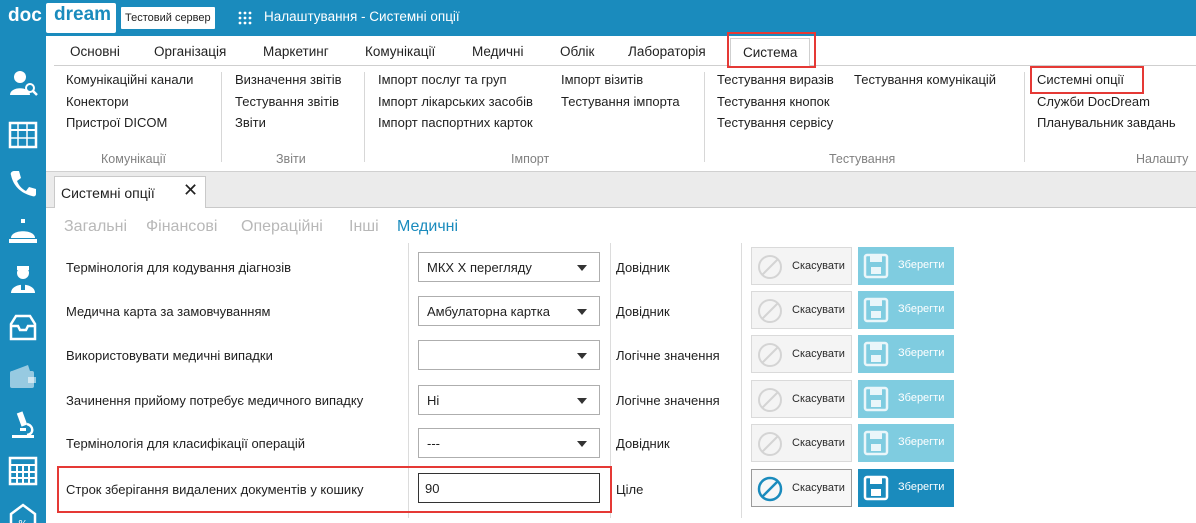 This screenshot has height=523, width=1196. What do you see at coordinates (23, 512) in the screenshot?
I see `discount-icon: %` at bounding box center [23, 512].